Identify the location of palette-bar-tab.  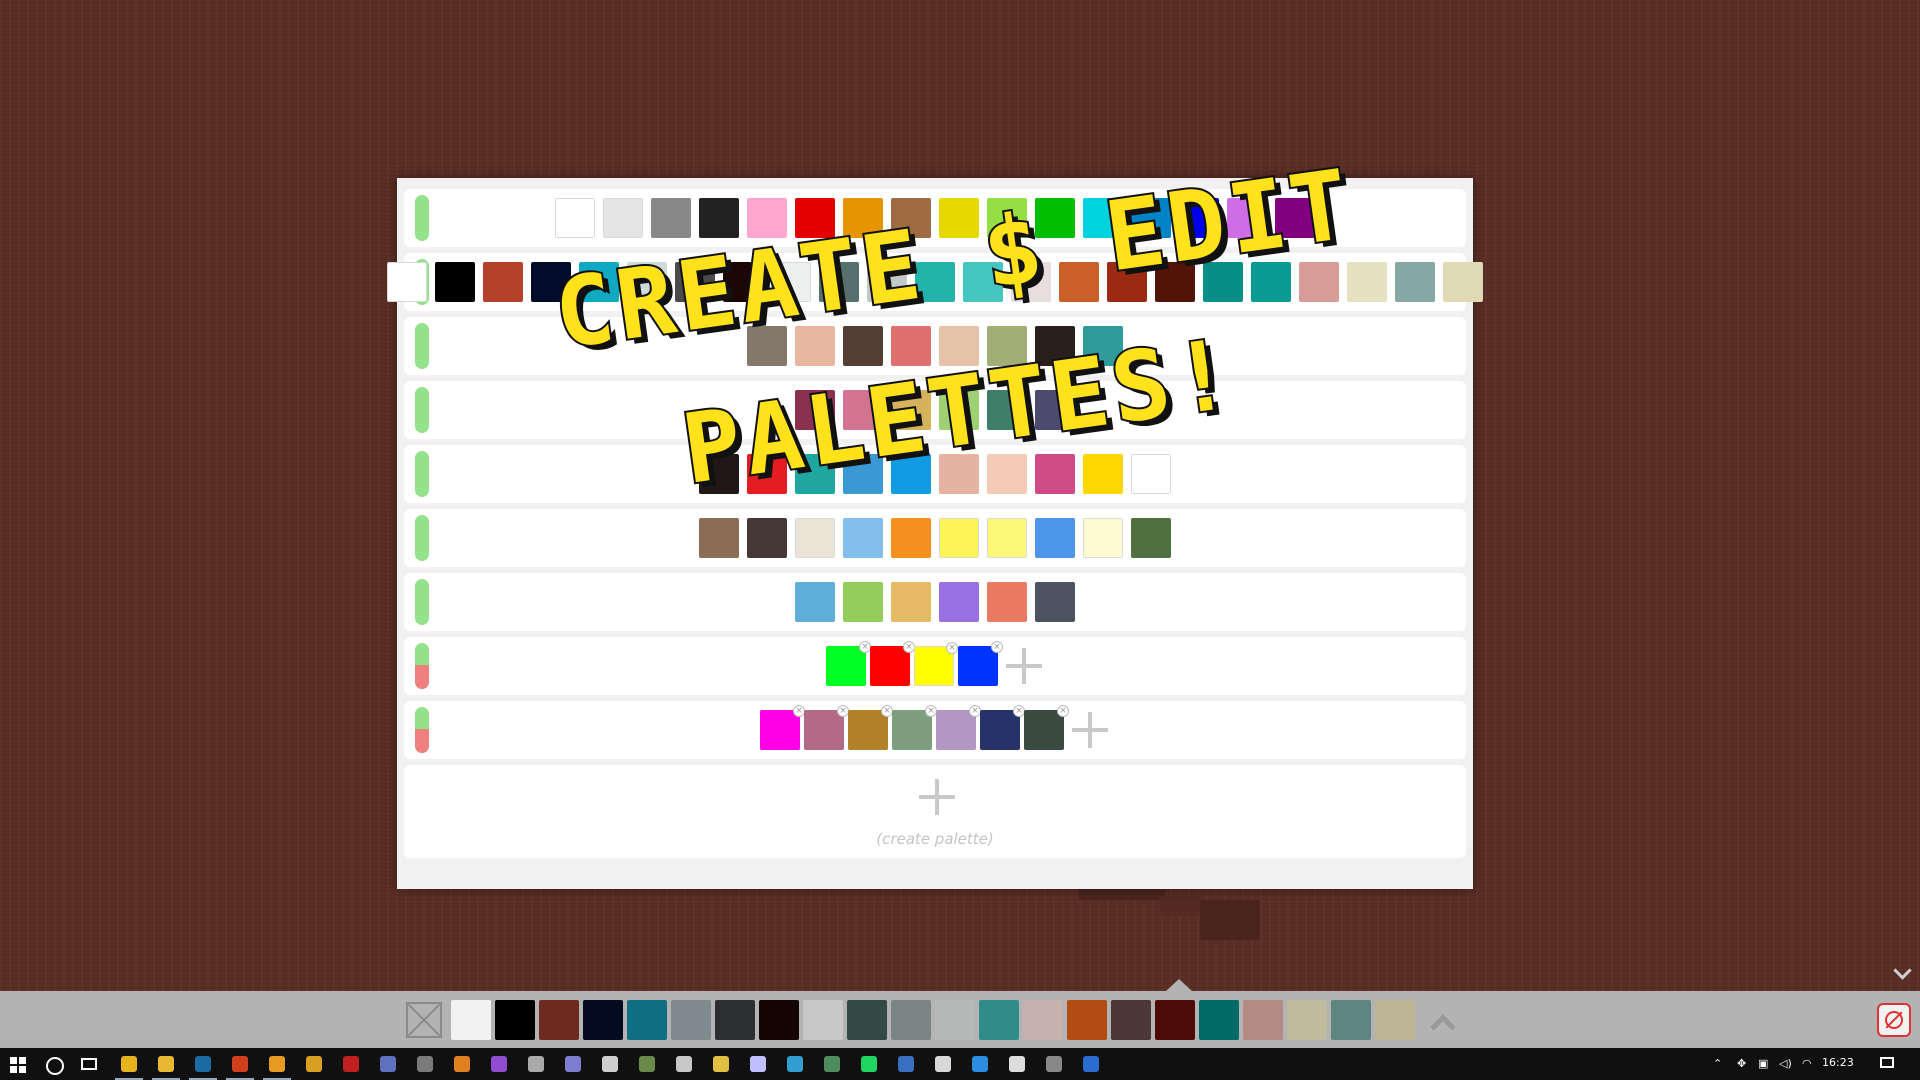
(1179, 985).